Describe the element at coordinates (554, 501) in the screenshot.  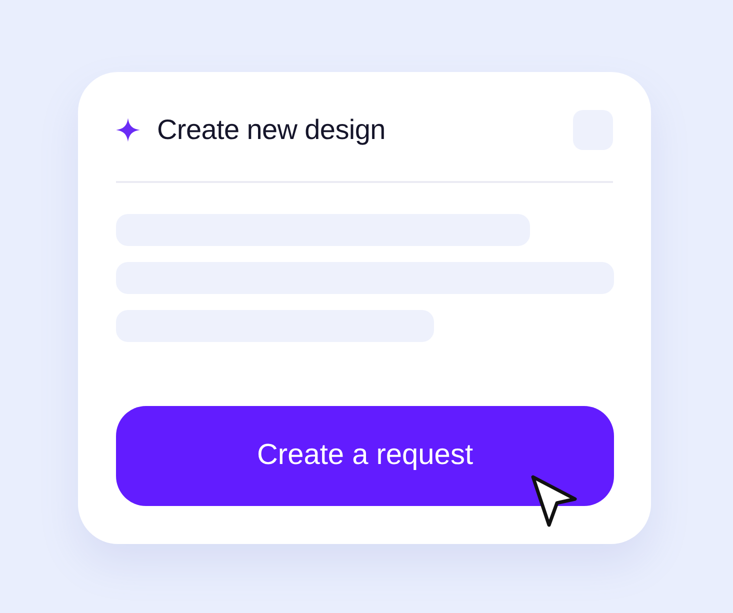
I see `cursor-icon` at that location.